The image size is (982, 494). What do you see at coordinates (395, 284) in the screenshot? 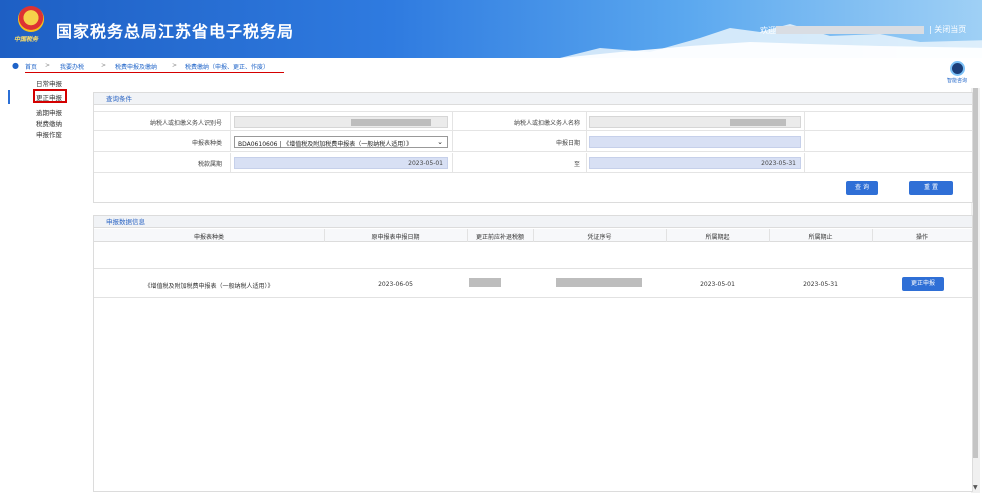
I see `row-orig-date: 2023-06-05` at bounding box center [395, 284].